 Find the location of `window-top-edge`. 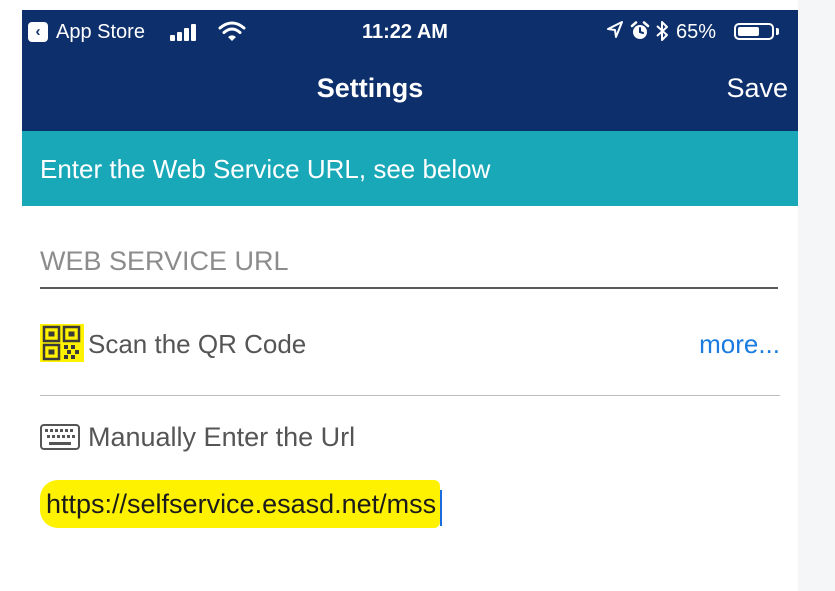

window-top-edge is located at coordinates (417, 5).